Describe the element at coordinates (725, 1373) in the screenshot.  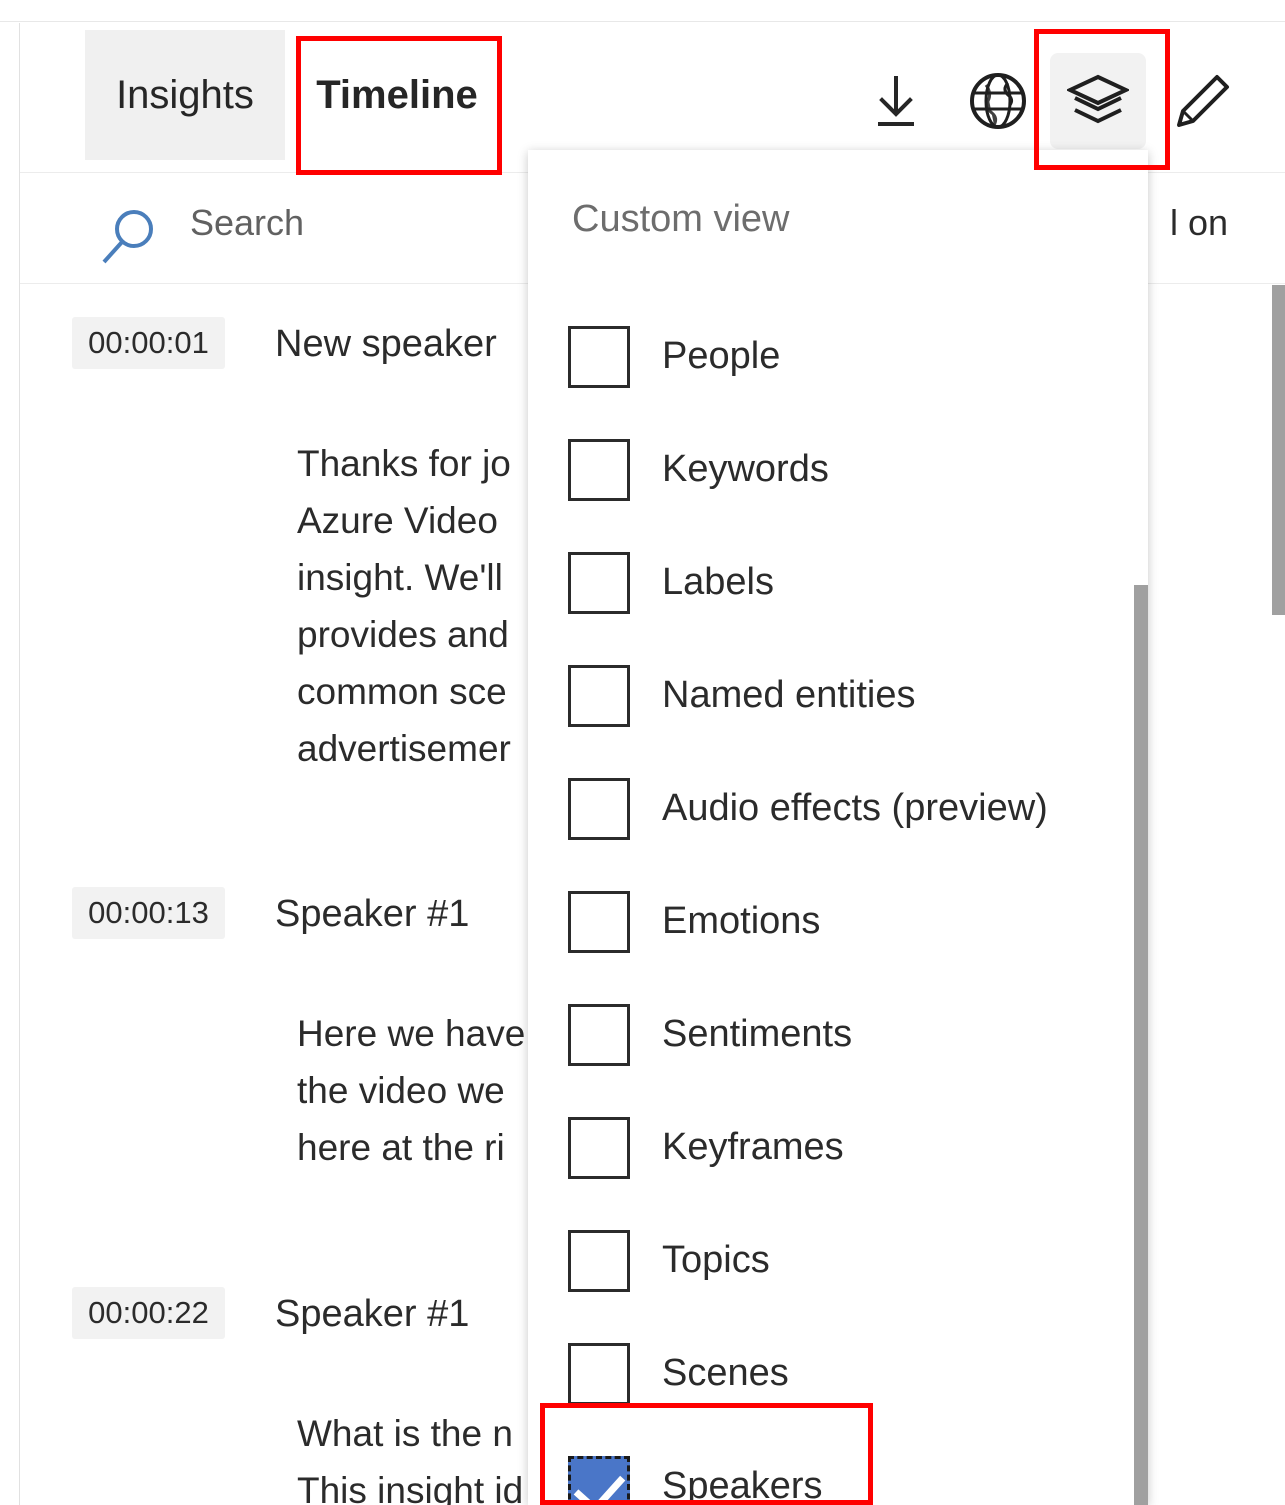
I see `option-label: Scenes` at that location.